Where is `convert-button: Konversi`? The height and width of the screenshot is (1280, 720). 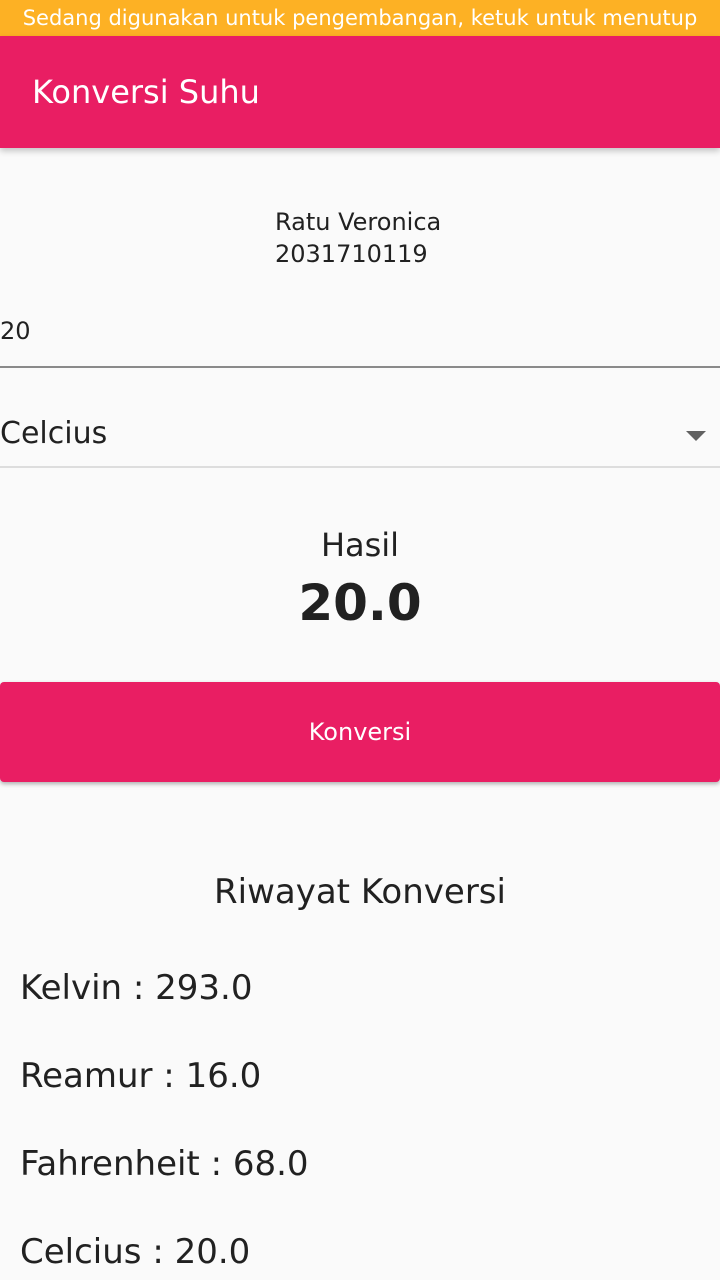 convert-button: Konversi is located at coordinates (360, 732).